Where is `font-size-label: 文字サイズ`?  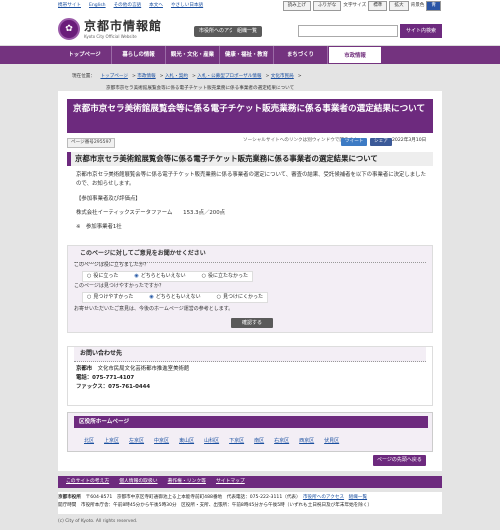
font-size-label: 文字サイズ is located at coordinates (355, 5).